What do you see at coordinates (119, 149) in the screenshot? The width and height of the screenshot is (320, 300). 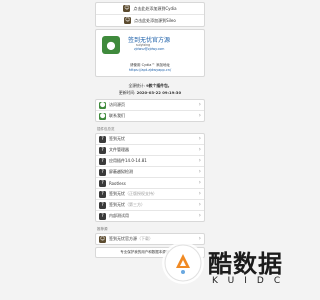 I see `package-name: 文件管理器` at bounding box center [119, 149].